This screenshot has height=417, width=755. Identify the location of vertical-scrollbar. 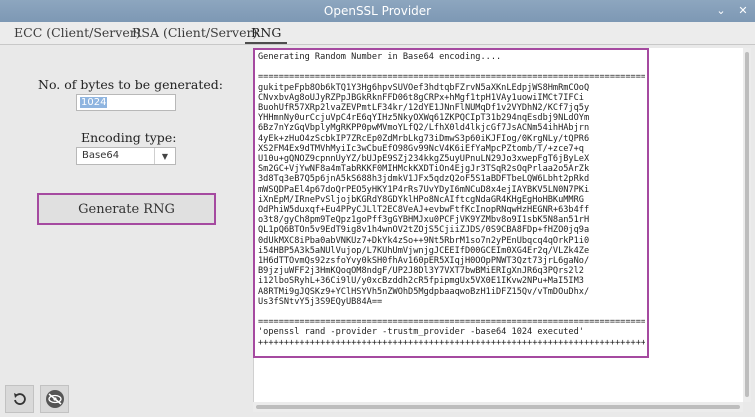
(747, 225).